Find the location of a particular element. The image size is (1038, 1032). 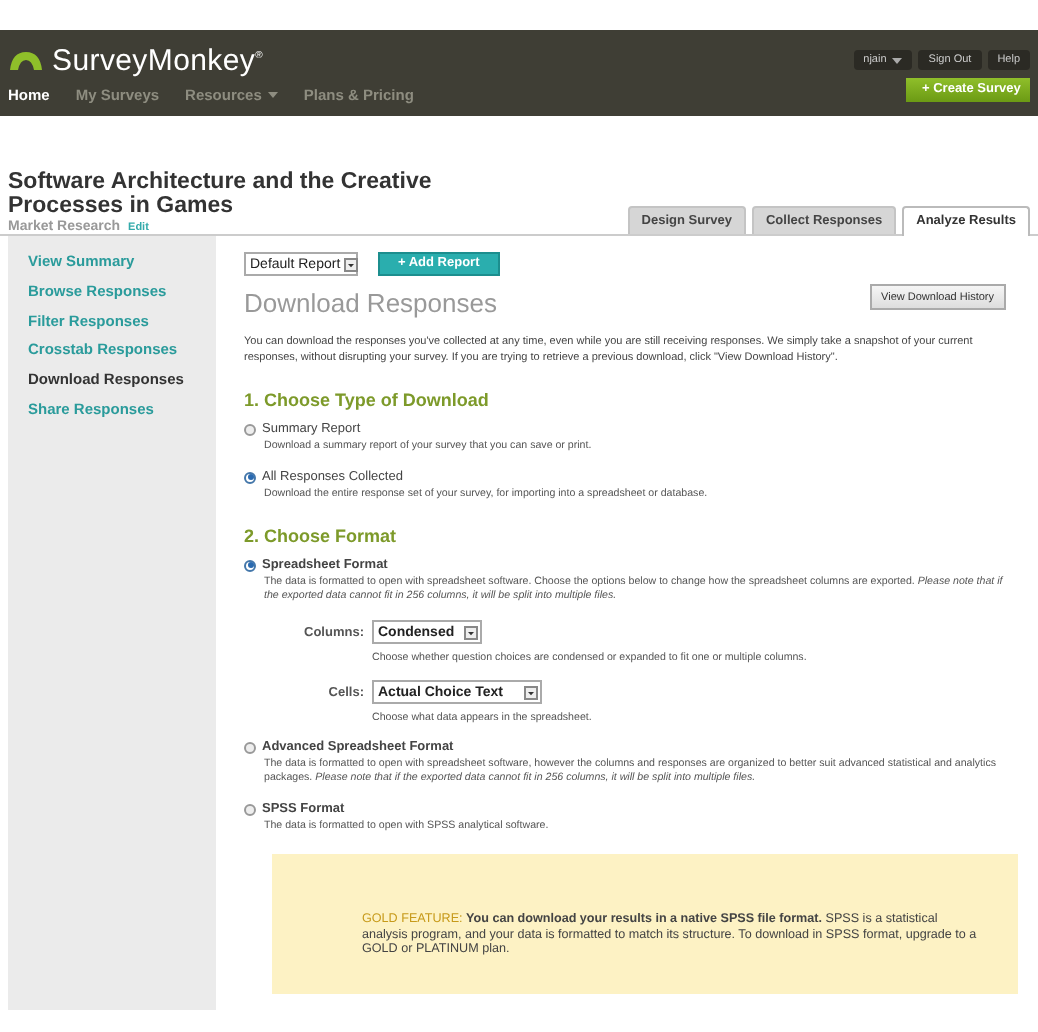

section-title: 2. Choose Format is located at coordinates (321, 536).